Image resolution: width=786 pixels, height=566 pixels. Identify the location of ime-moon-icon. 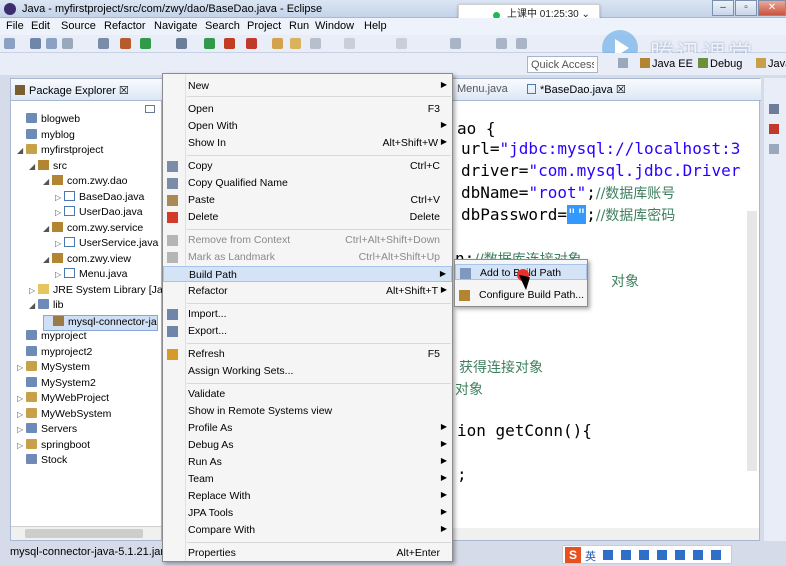
(608, 555).